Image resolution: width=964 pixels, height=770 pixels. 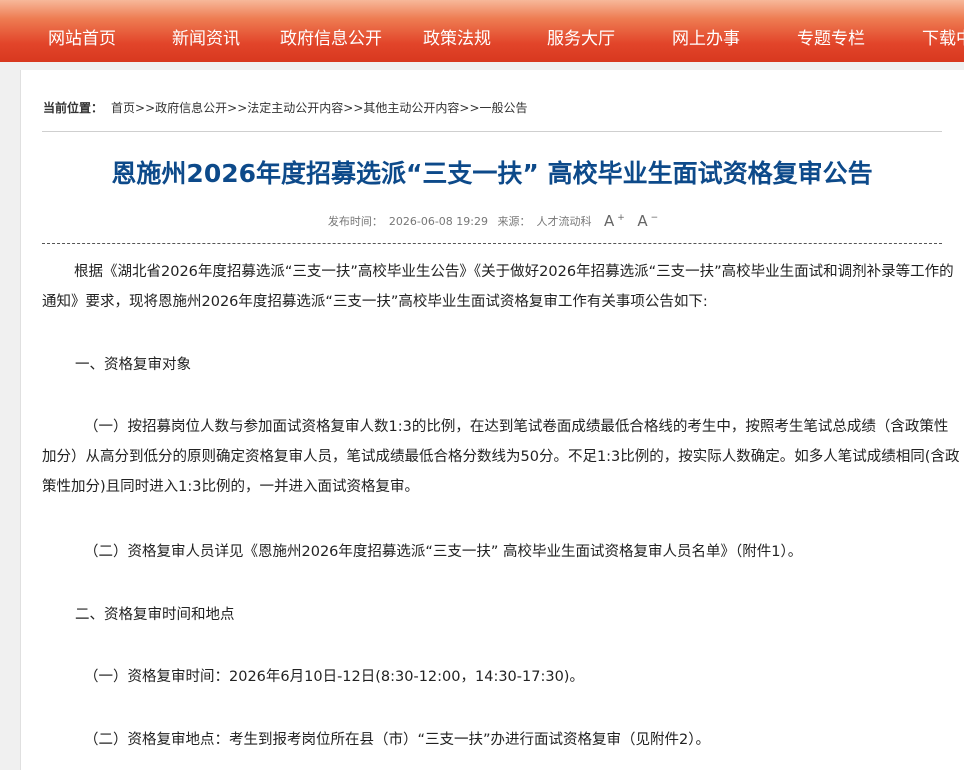 I want to click on plus-icon: +, so click(x=621, y=218).